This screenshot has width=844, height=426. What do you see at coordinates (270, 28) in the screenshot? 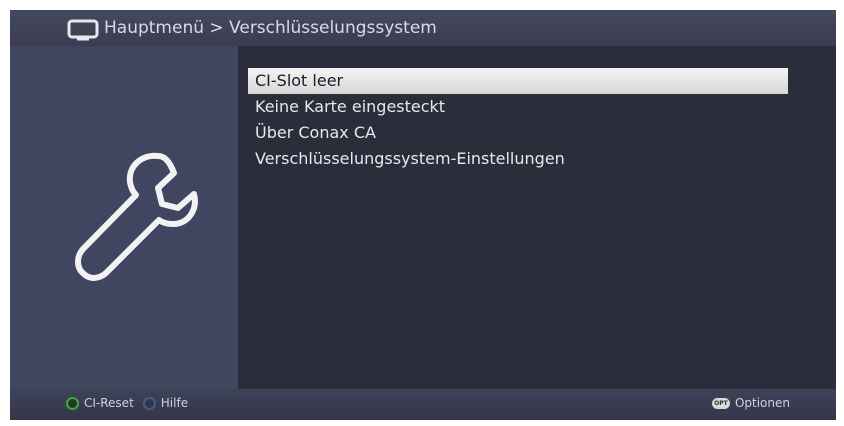
I see `breadcrumb: Hauptmenü > Verschlüsselungssystem` at bounding box center [270, 28].